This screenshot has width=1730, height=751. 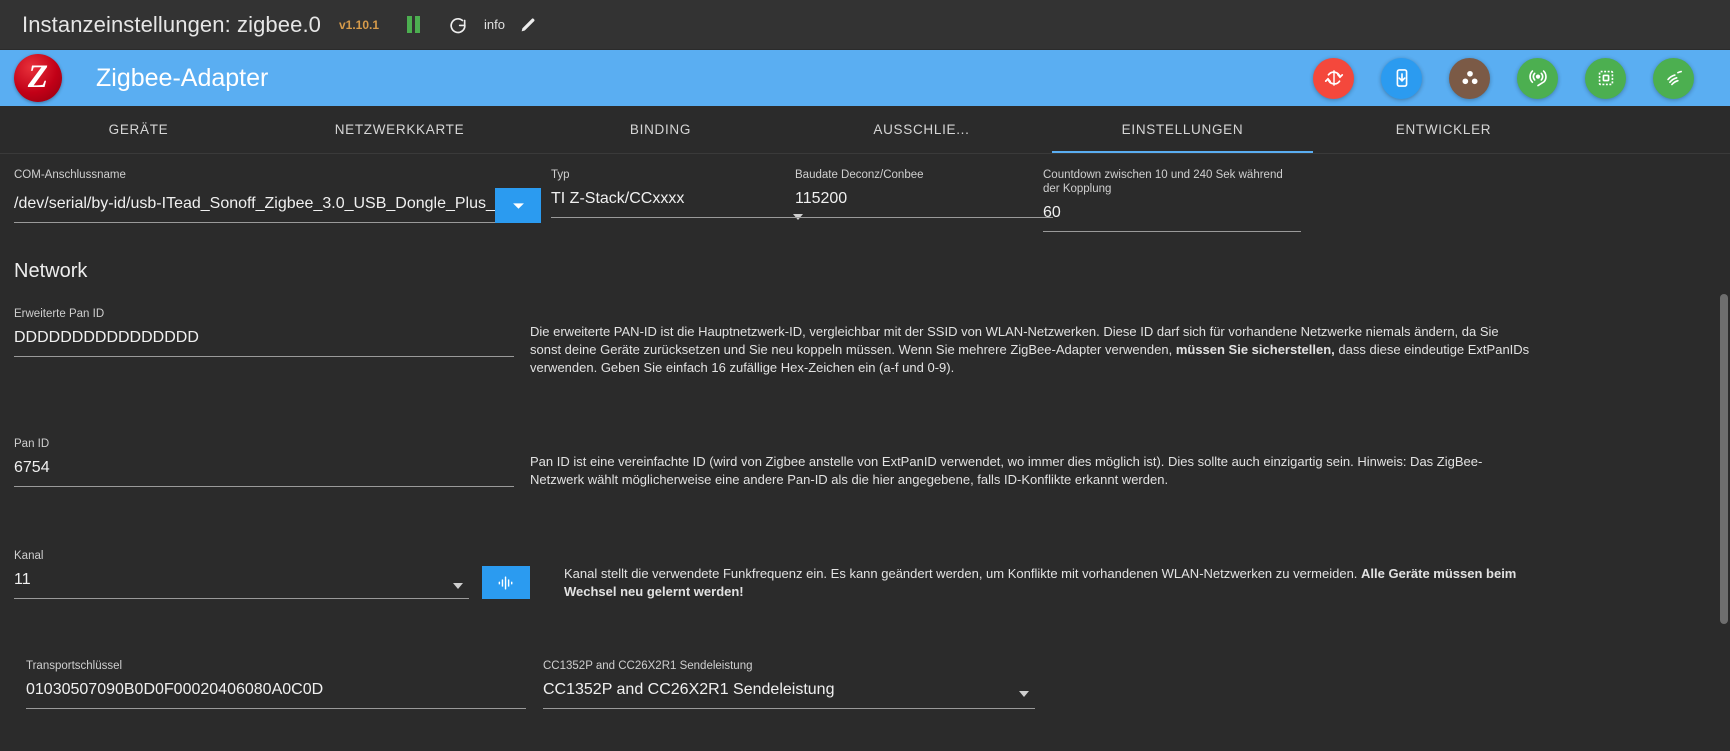 I want to click on kanal-select: 11, so click(x=241, y=584).